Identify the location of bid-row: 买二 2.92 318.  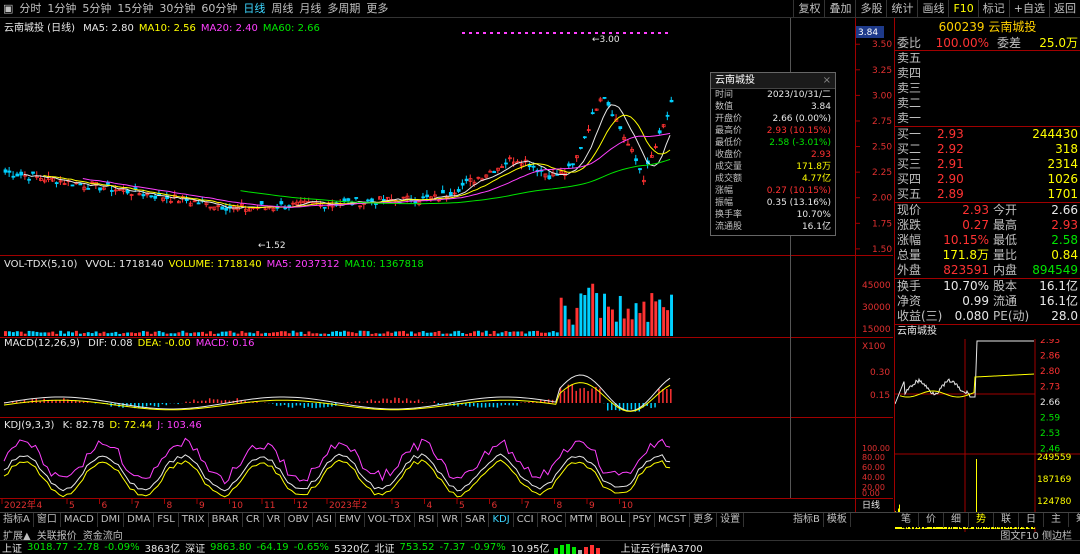
(987, 149).